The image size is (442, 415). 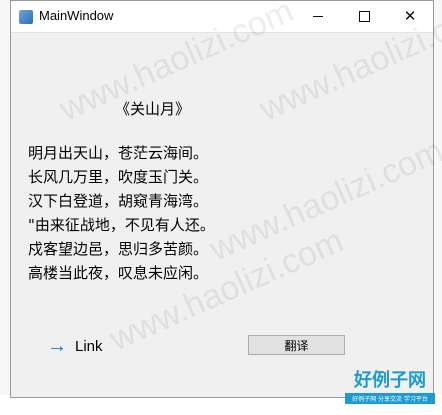 I want to click on poem-title: 《关山月》, so click(x=153, y=109).